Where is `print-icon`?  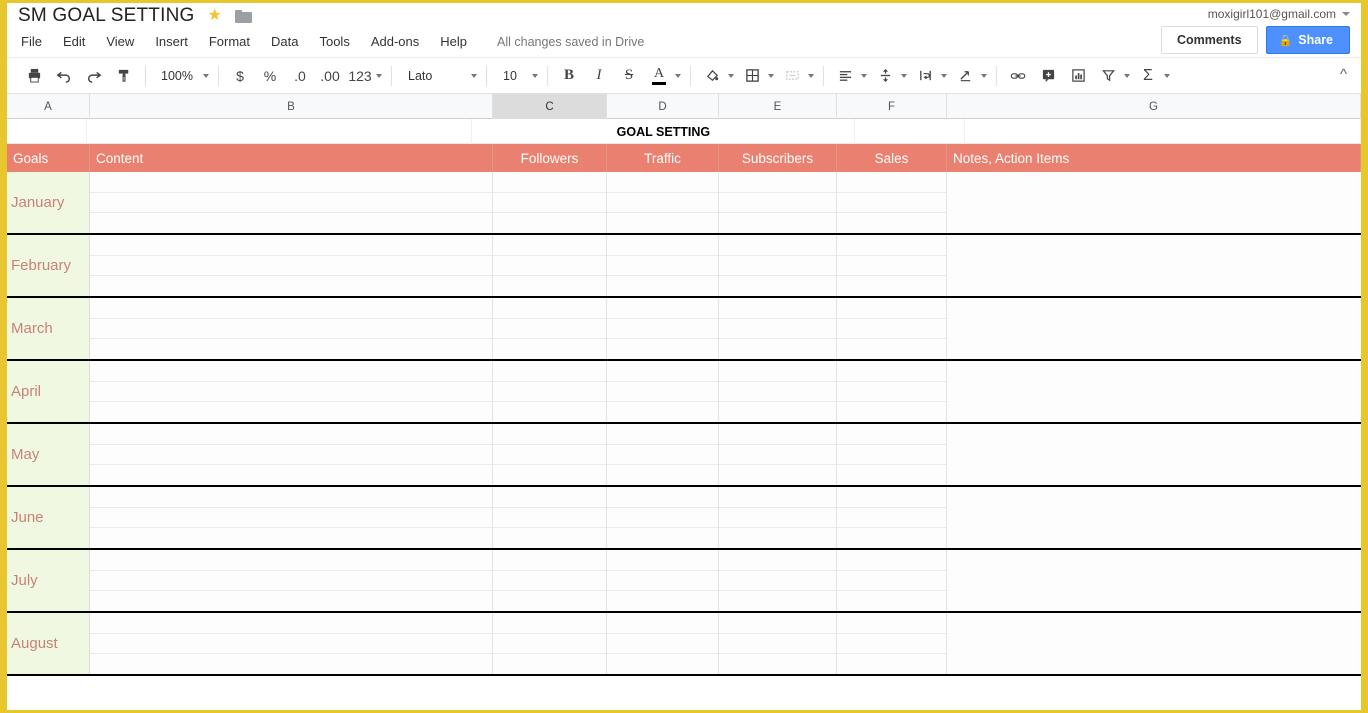
print-icon is located at coordinates (34, 76).